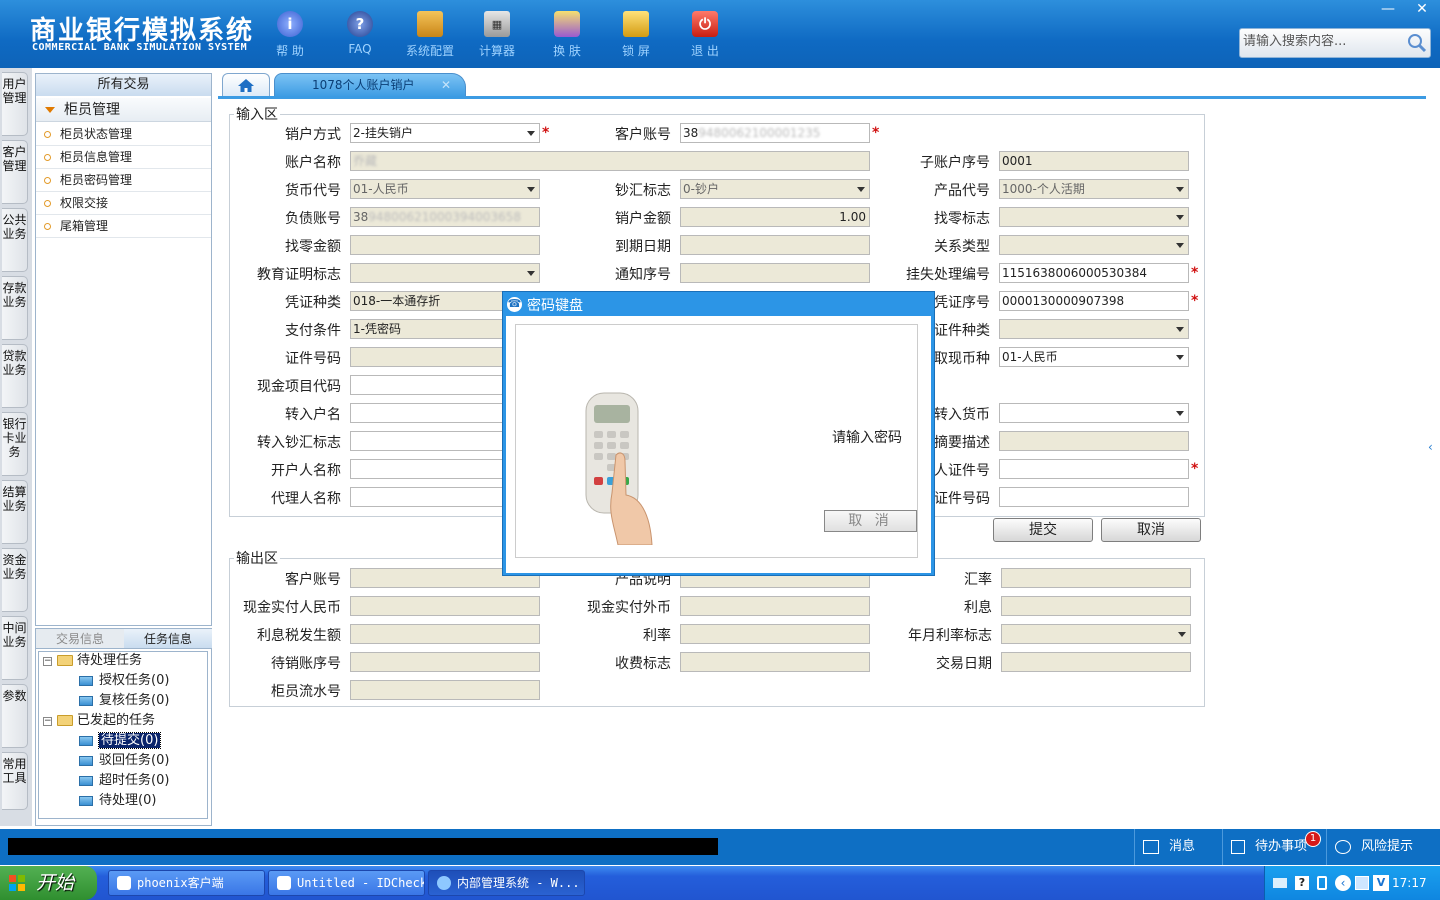  Describe the element at coordinates (1094, 161) in the screenshot. I see `sub-seq-field: 0001` at that location.